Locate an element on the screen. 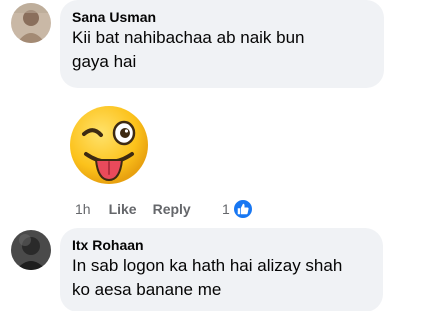 Image resolution: width=432 pixels, height=311 pixels. winking-tongue-emoji-sticker is located at coordinates (109, 147).